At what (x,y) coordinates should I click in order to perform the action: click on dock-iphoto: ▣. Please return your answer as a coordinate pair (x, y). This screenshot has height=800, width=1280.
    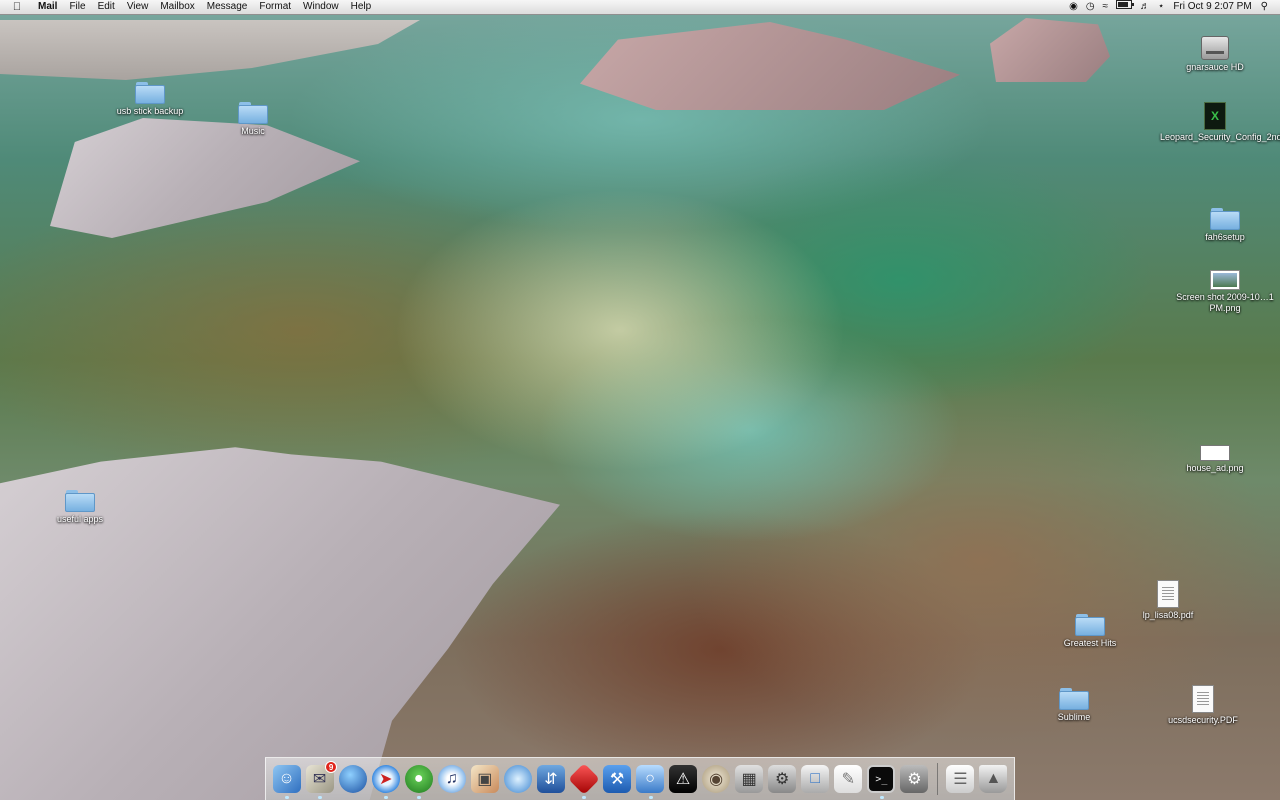
    Looking at the image, I should click on (484, 779).